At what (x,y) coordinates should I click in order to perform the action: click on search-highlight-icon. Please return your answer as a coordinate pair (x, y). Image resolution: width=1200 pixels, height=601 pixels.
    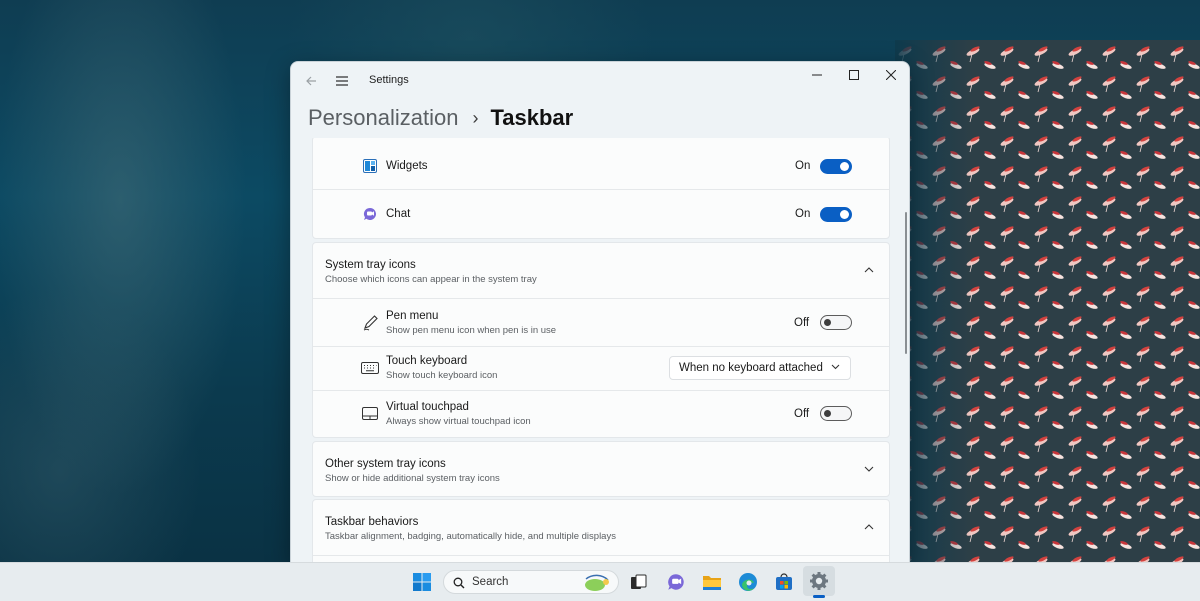
    Looking at the image, I should click on (597, 583).